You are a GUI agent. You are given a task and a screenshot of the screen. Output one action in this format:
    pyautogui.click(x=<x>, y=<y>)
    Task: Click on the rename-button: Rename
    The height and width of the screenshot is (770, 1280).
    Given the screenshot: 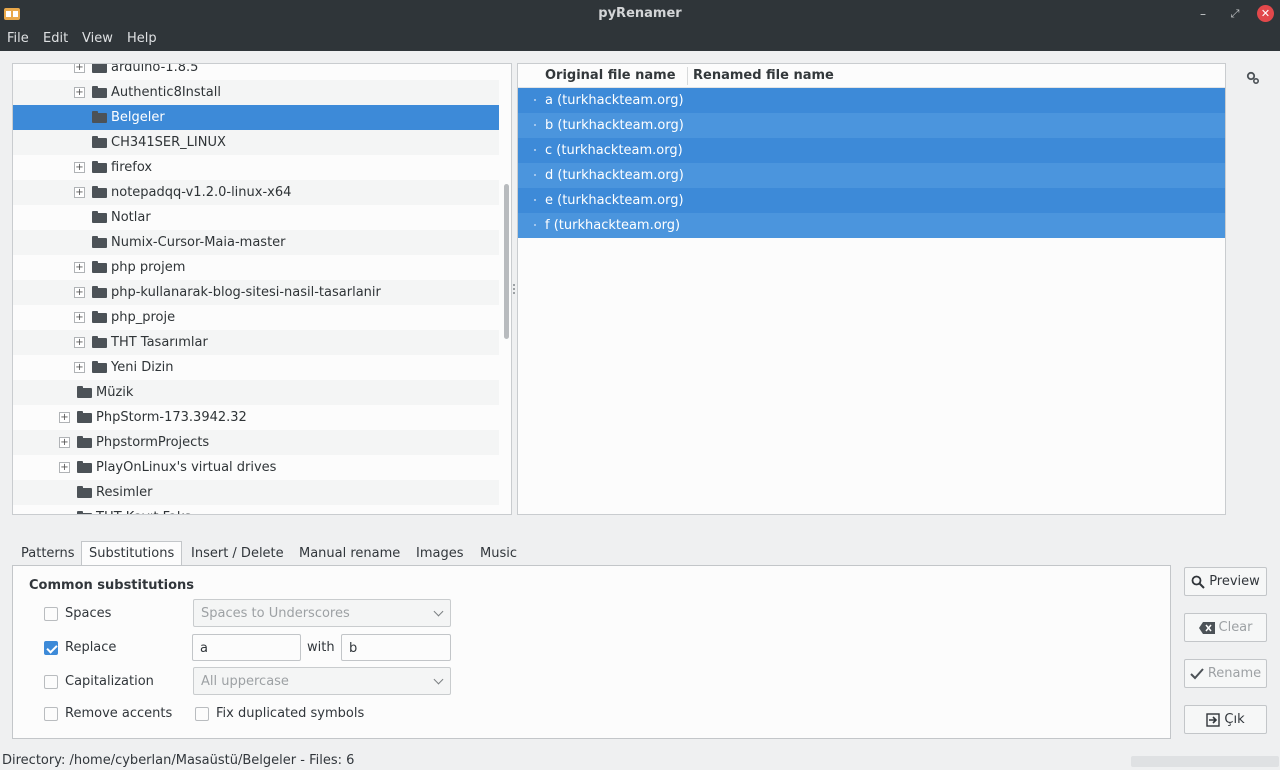 What is the action you would take?
    pyautogui.click(x=1225, y=673)
    